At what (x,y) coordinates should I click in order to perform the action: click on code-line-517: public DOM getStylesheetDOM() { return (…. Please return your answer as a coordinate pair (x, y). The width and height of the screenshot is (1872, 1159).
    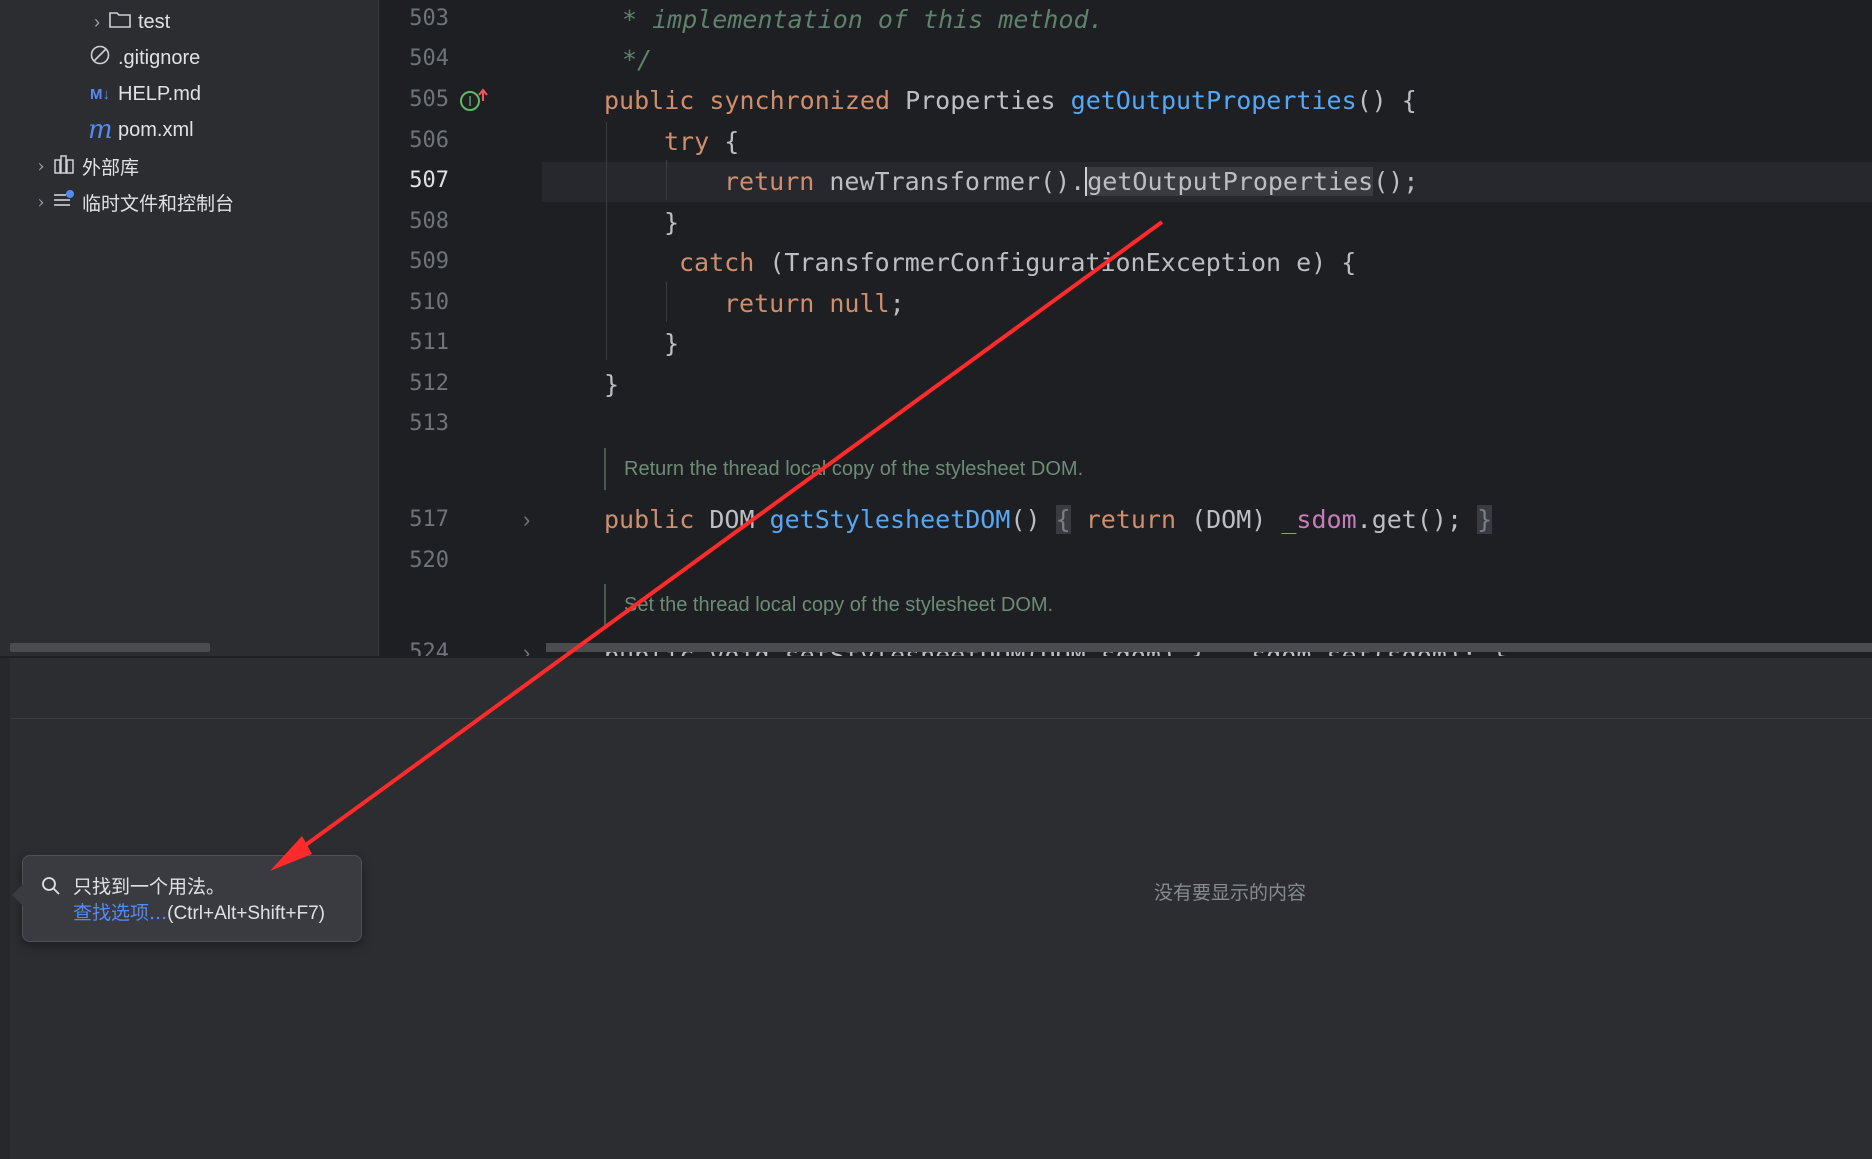
    Looking at the image, I should click on (1048, 519).